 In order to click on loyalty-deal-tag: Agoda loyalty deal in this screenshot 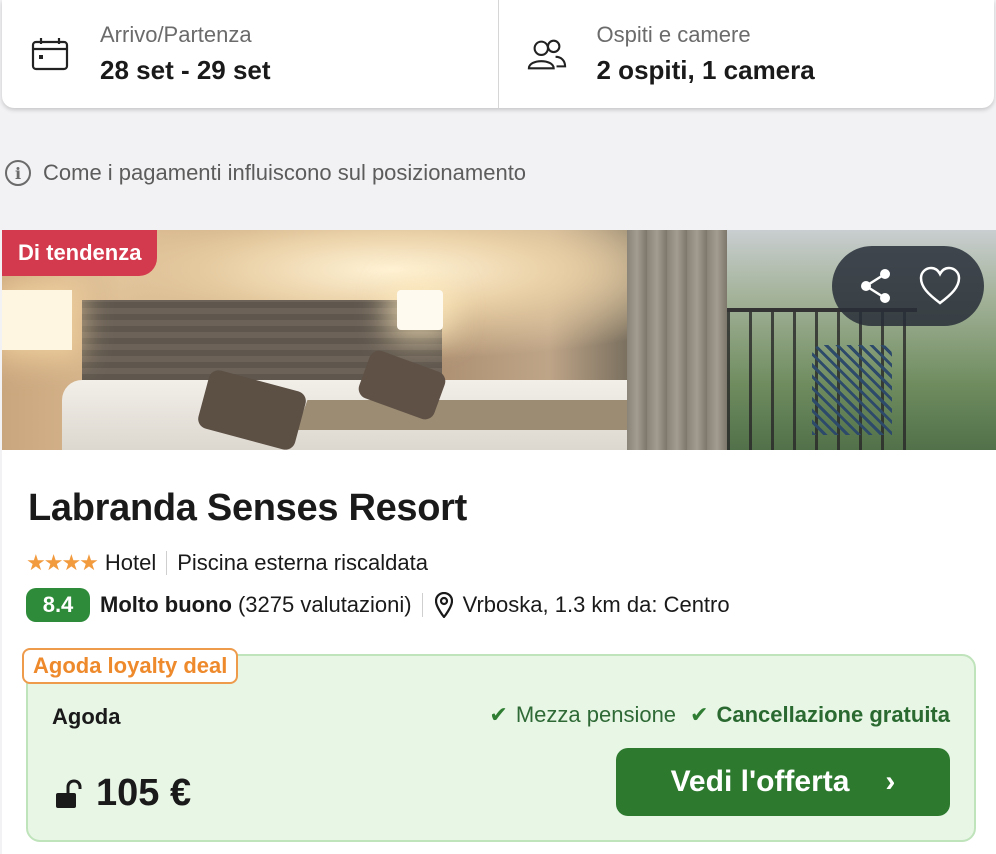, I will do `click(130, 666)`.